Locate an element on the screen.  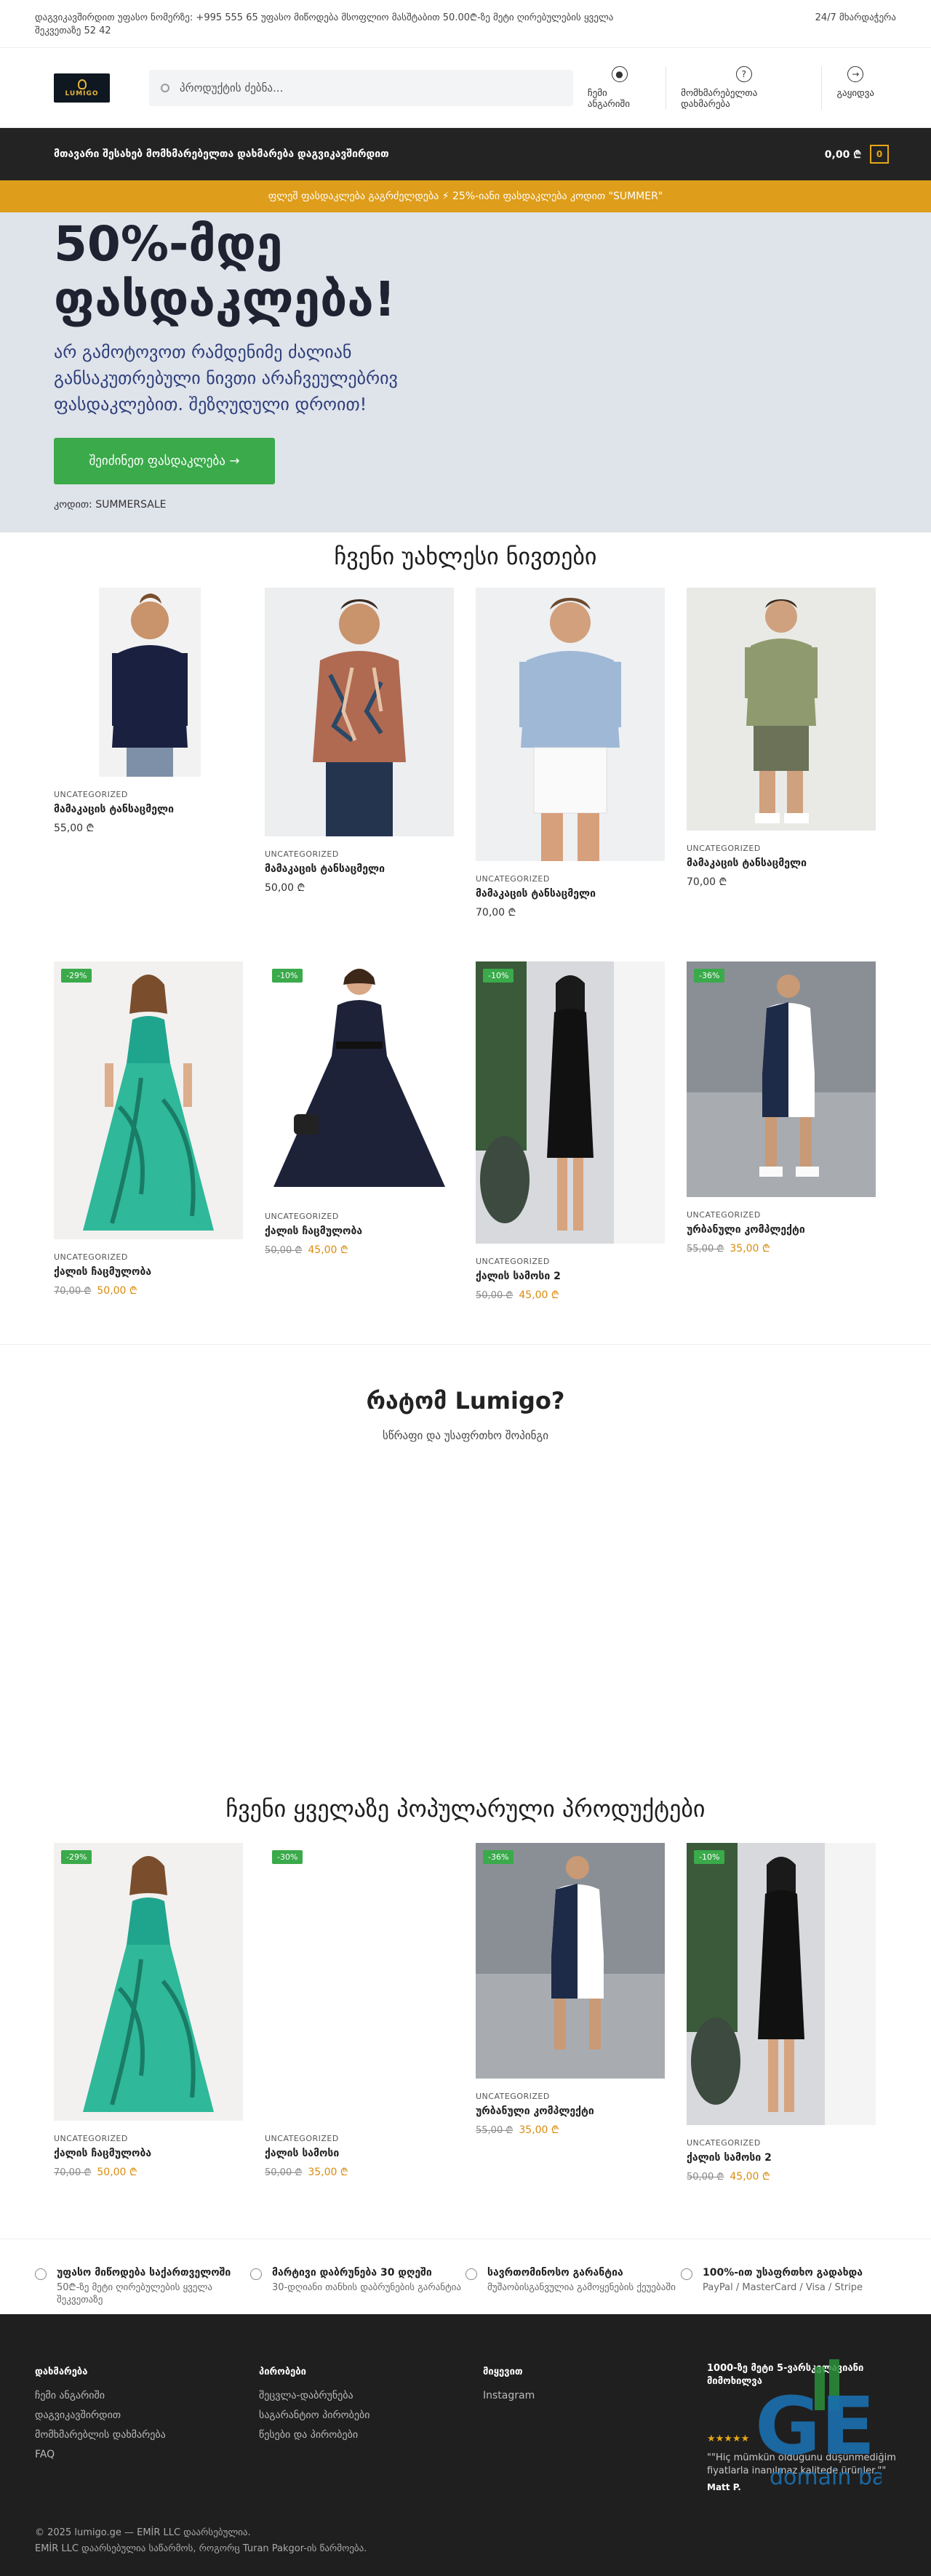
product-price: 70,00 ₾ 50,00 ₾ is located at coordinates (148, 1290).